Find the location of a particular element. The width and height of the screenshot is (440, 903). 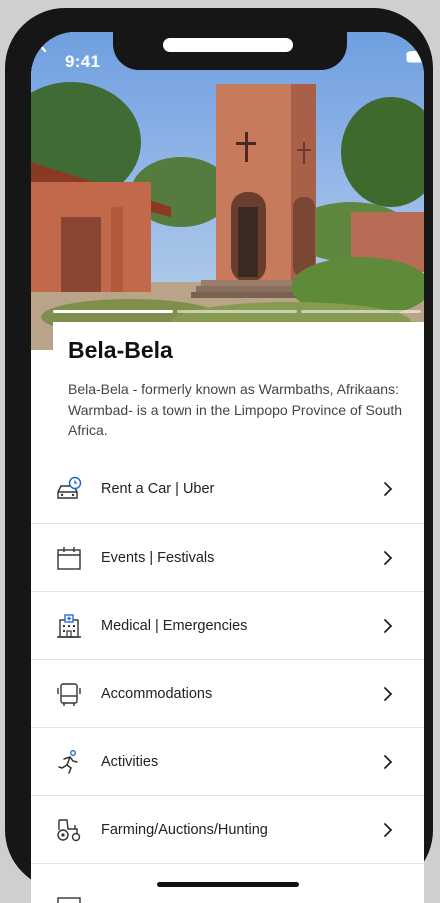

menu-item-label: Events | Festivals is located at coordinates (157, 558).